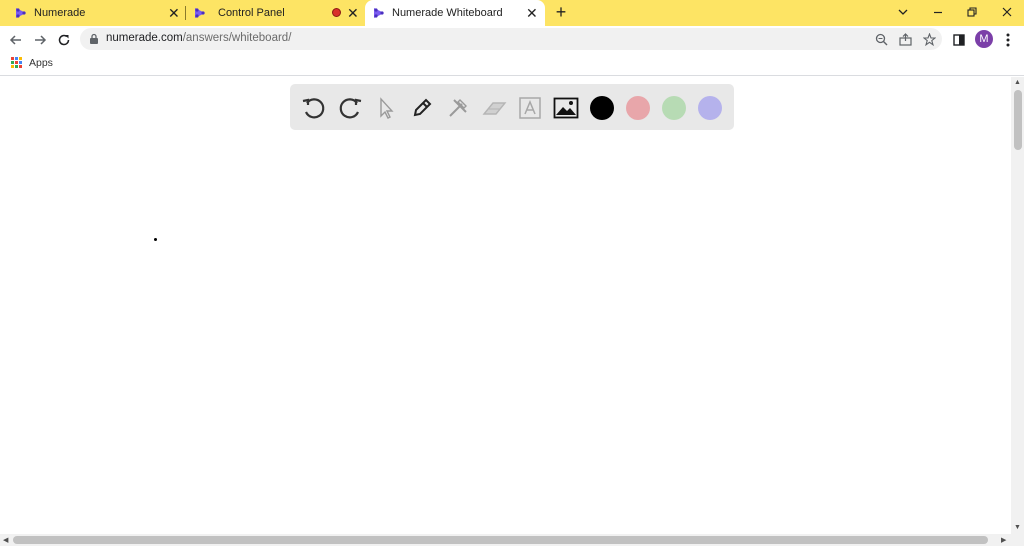  I want to click on scroll-up-icon: ▲, so click(1017, 82).